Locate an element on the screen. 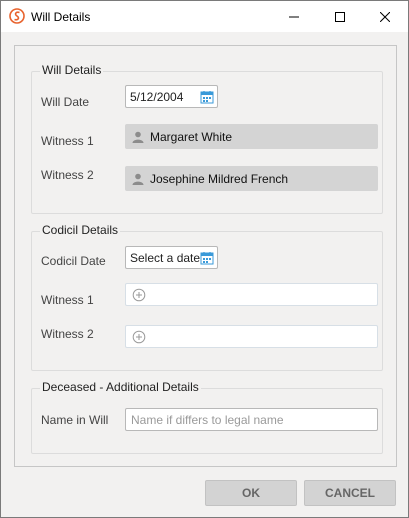  witness1-name: Margaret White is located at coordinates (191, 136).